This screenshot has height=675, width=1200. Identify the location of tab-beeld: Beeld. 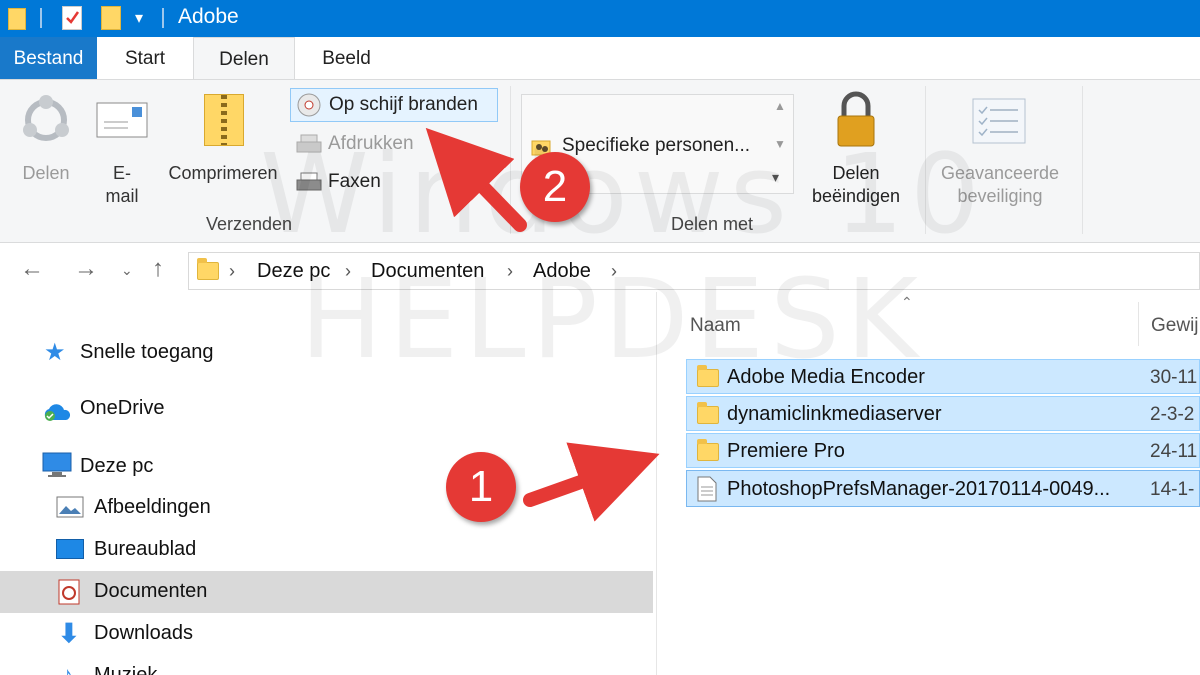
(346, 58).